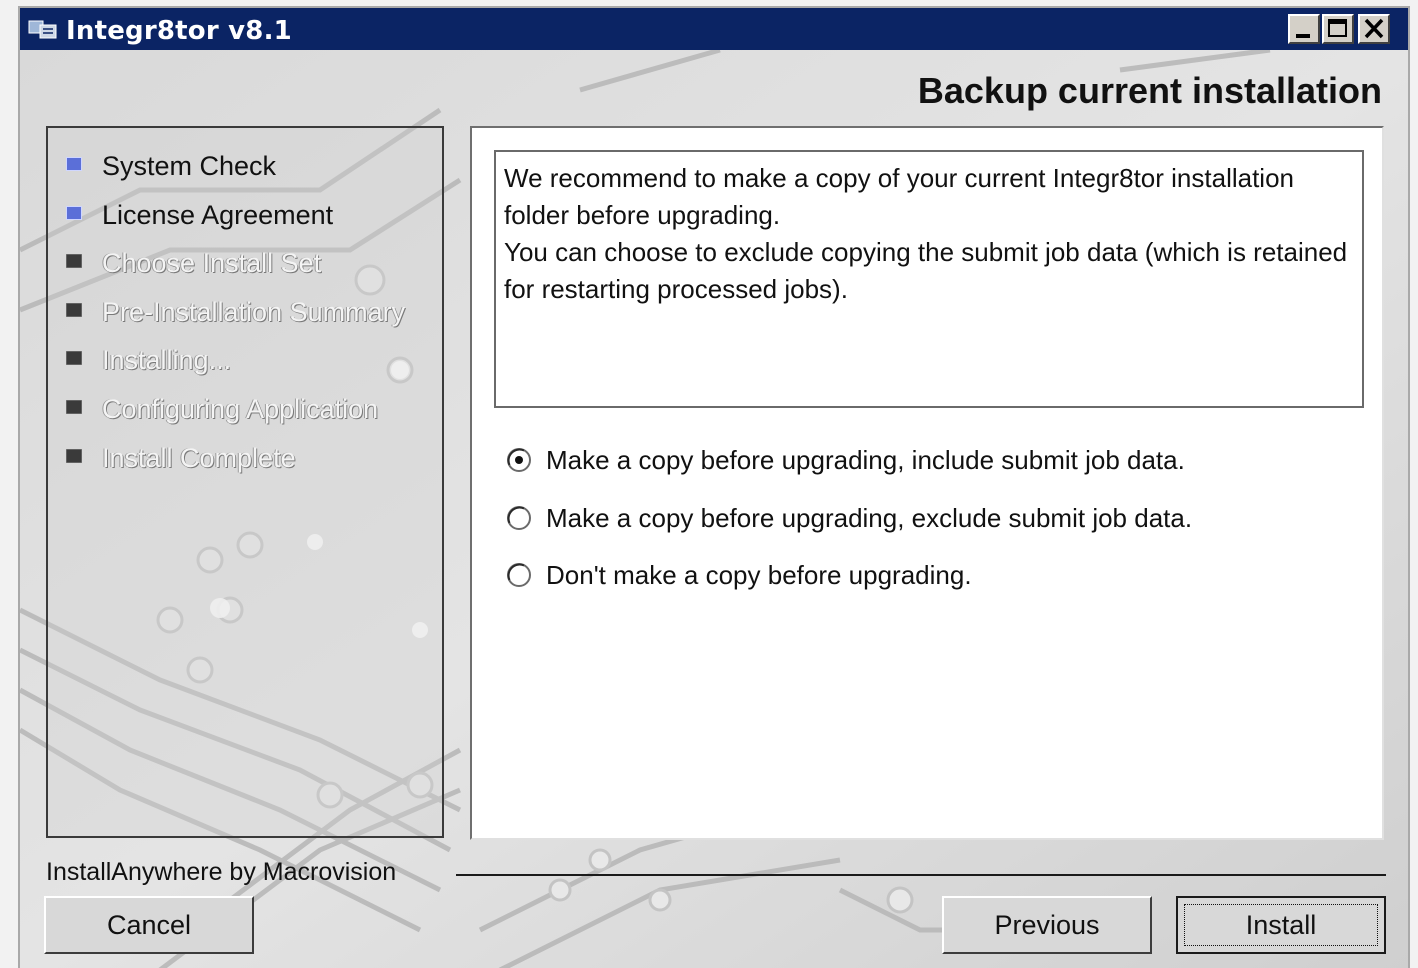 This screenshot has height=968, width=1418. I want to click on previous-button: Previous, so click(1047, 925).